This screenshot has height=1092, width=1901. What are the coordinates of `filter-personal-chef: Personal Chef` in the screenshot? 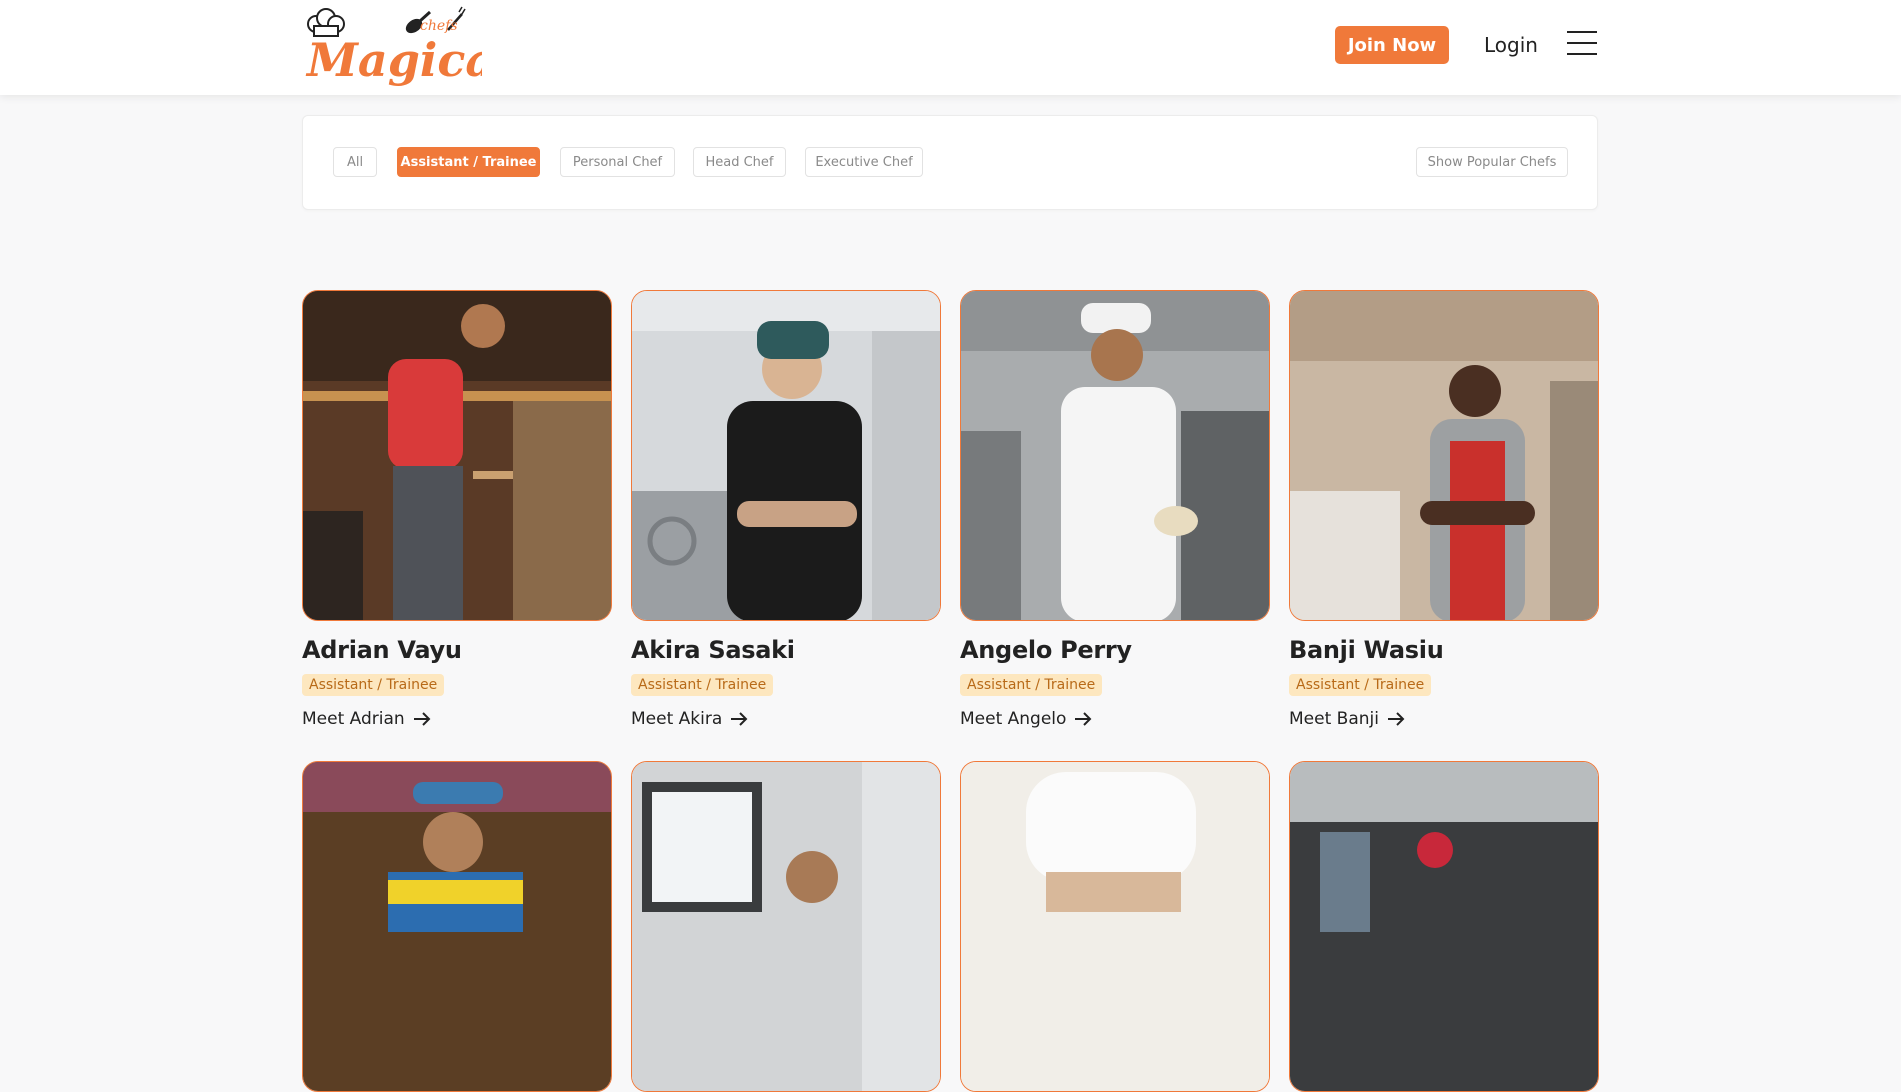 It's located at (617, 162).